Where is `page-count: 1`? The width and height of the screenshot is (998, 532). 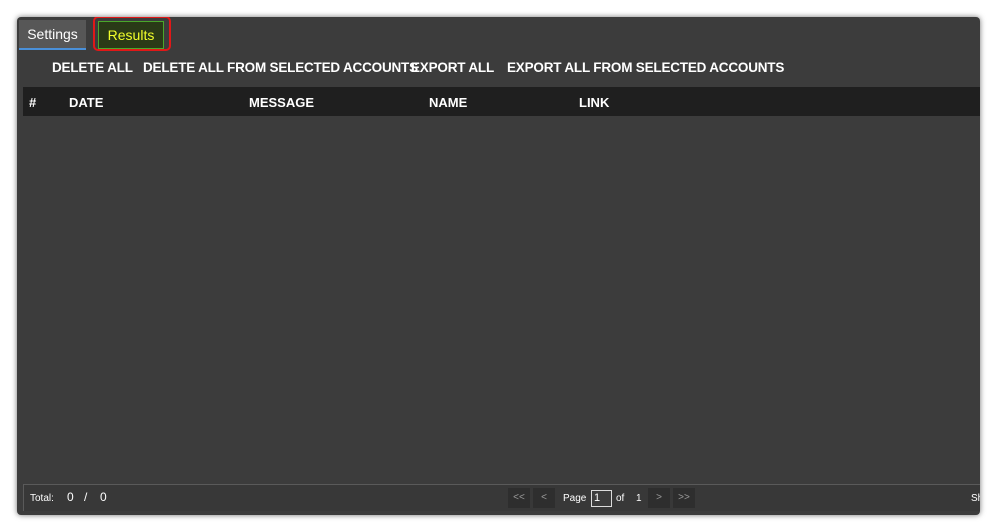 page-count: 1 is located at coordinates (639, 498).